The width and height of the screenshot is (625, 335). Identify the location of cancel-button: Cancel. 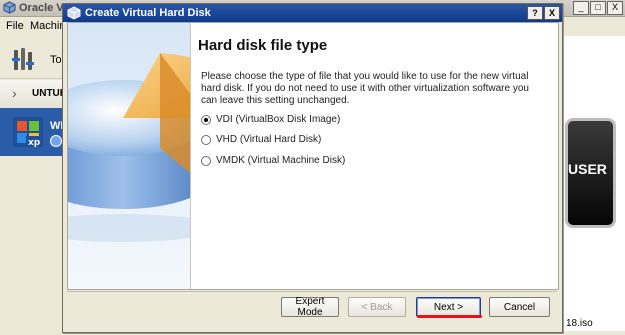
(519, 307).